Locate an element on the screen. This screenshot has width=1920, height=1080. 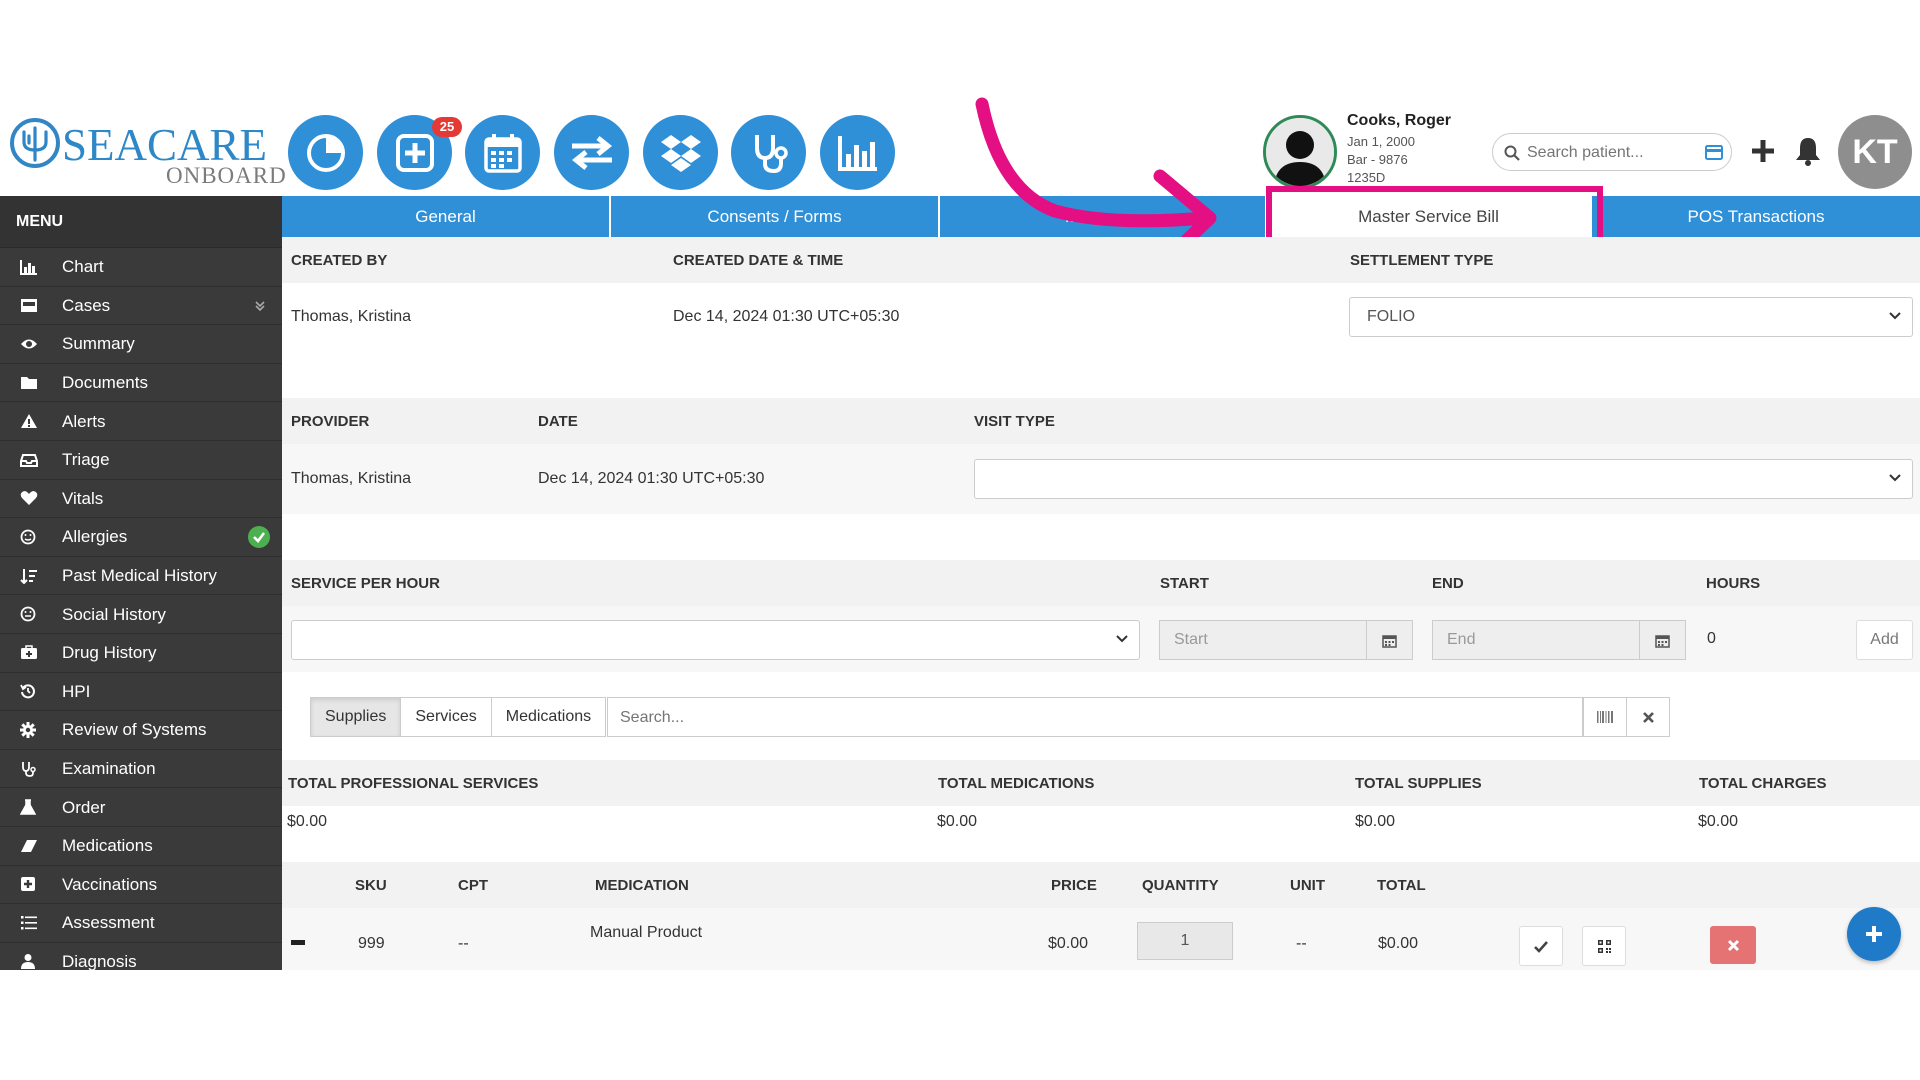
row-quantity-input: 1 is located at coordinates (1185, 941).